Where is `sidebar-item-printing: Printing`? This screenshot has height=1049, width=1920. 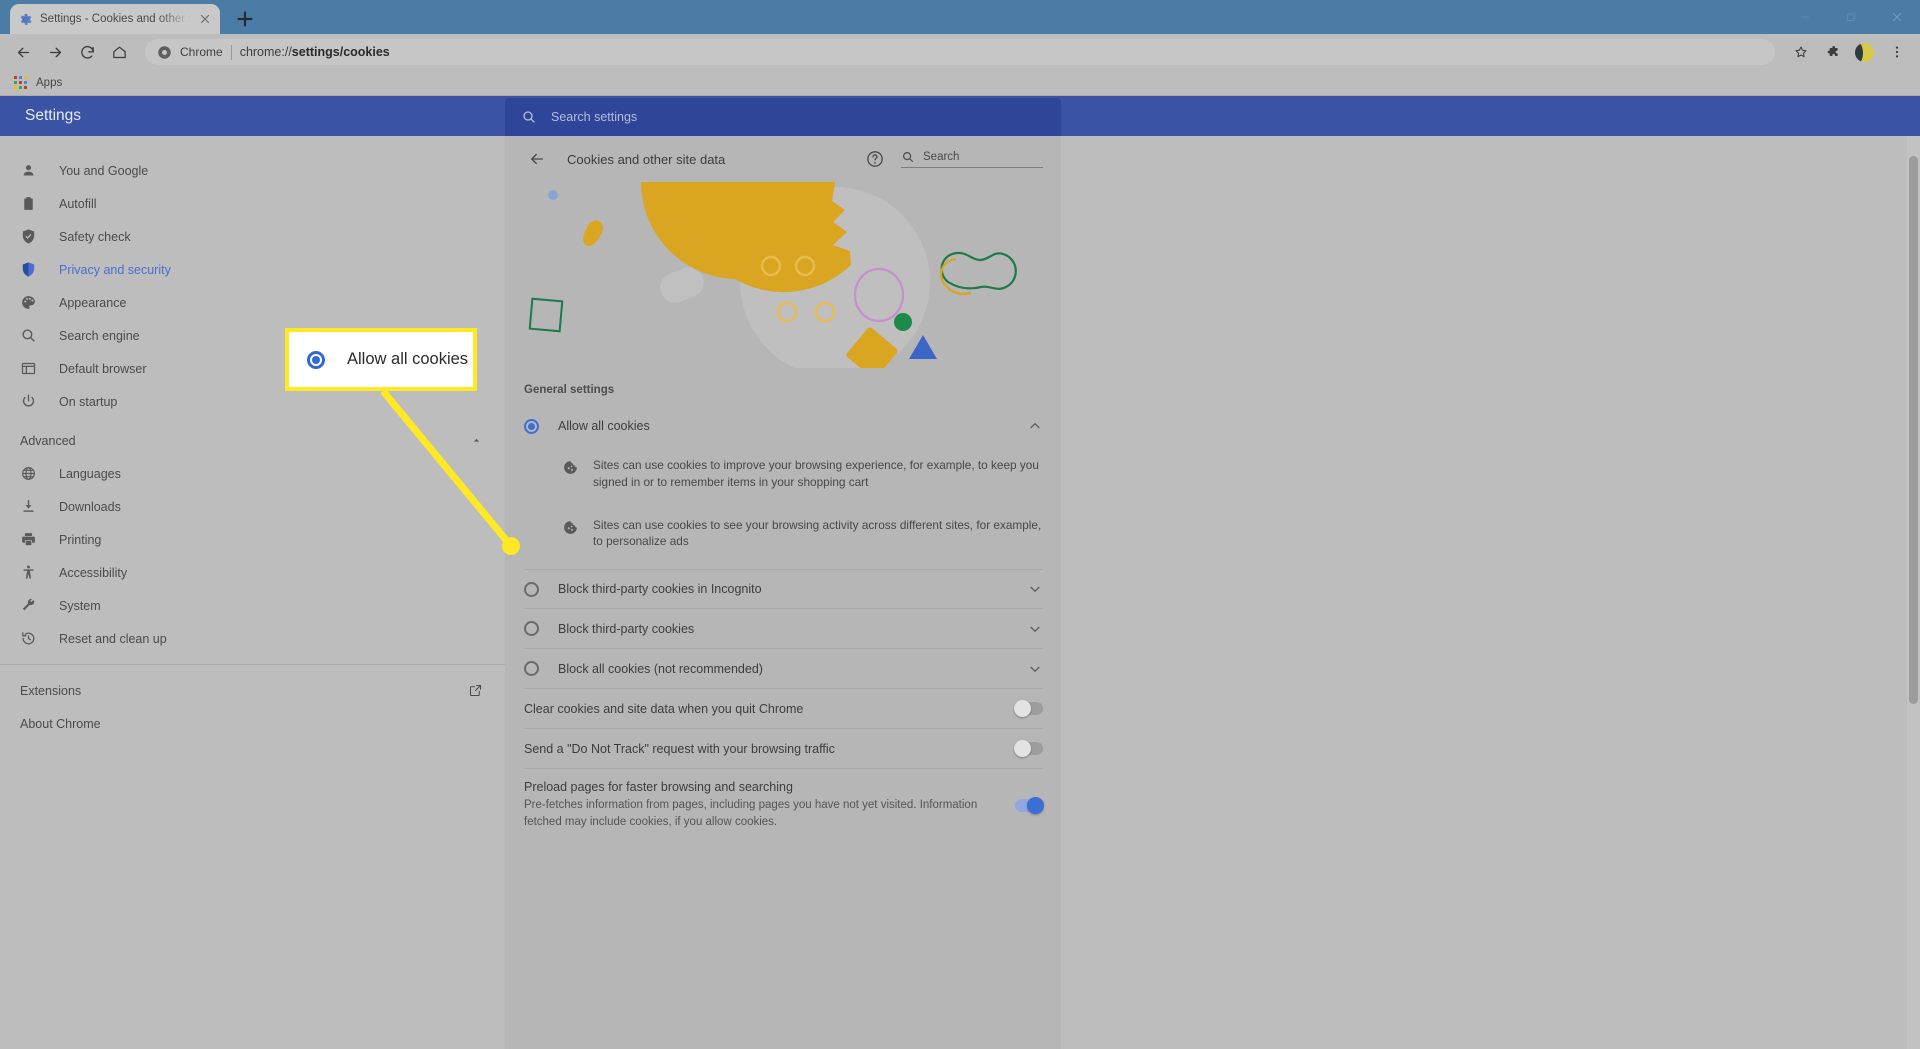 sidebar-item-printing: Printing is located at coordinates (252, 539).